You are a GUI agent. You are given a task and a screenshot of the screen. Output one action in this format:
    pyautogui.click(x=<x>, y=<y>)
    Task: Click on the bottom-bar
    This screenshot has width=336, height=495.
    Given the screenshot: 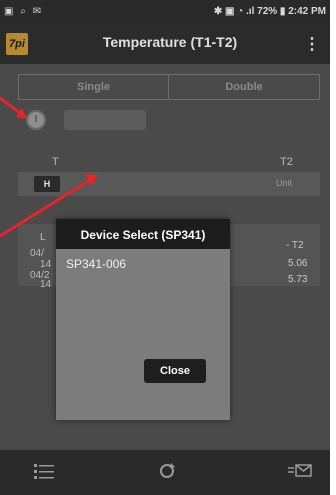 What is the action you would take?
    pyautogui.click(x=165, y=472)
    